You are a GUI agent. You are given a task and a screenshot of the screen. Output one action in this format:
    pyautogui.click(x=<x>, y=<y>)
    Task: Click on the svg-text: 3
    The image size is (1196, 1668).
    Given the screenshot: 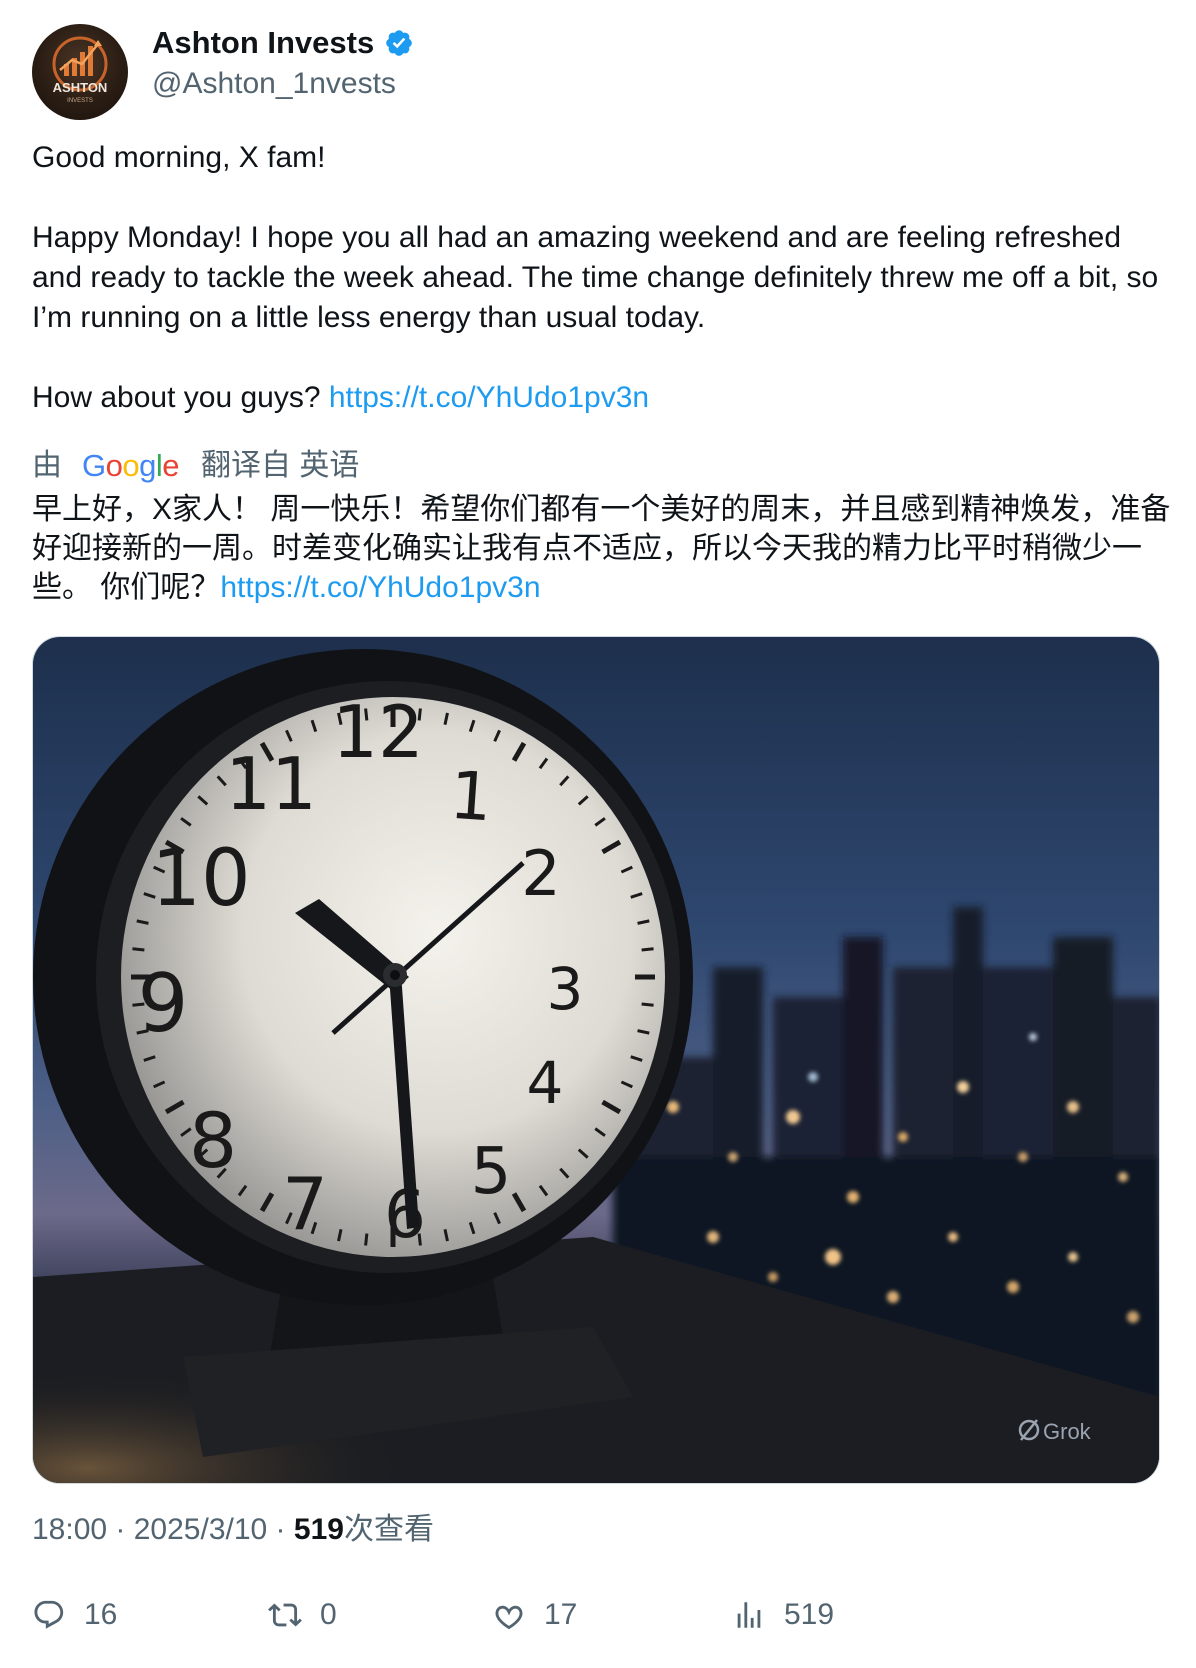 What is the action you would take?
    pyautogui.click(x=565, y=989)
    